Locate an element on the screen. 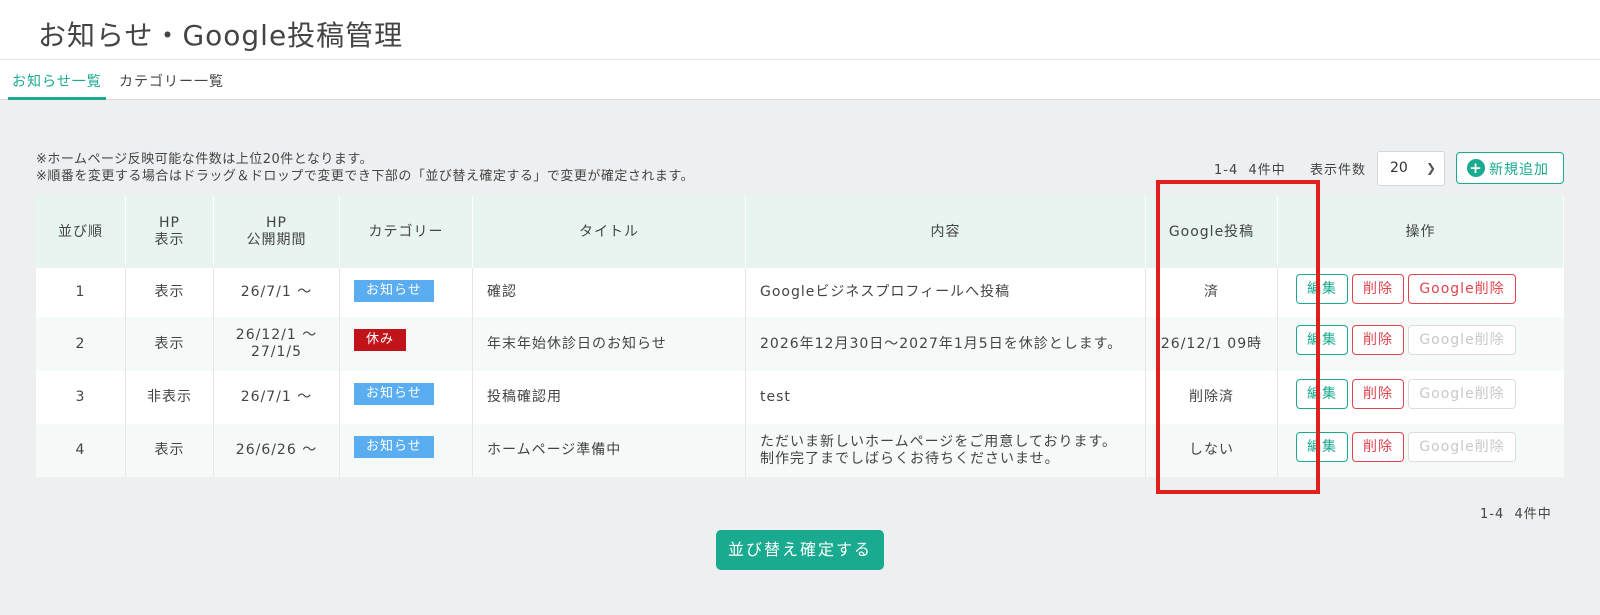  table-header: 並び順 HP 表示 HP 公開期間 カテゴリー タイトル 内容 Google投稿 操作 is located at coordinates (800, 232).